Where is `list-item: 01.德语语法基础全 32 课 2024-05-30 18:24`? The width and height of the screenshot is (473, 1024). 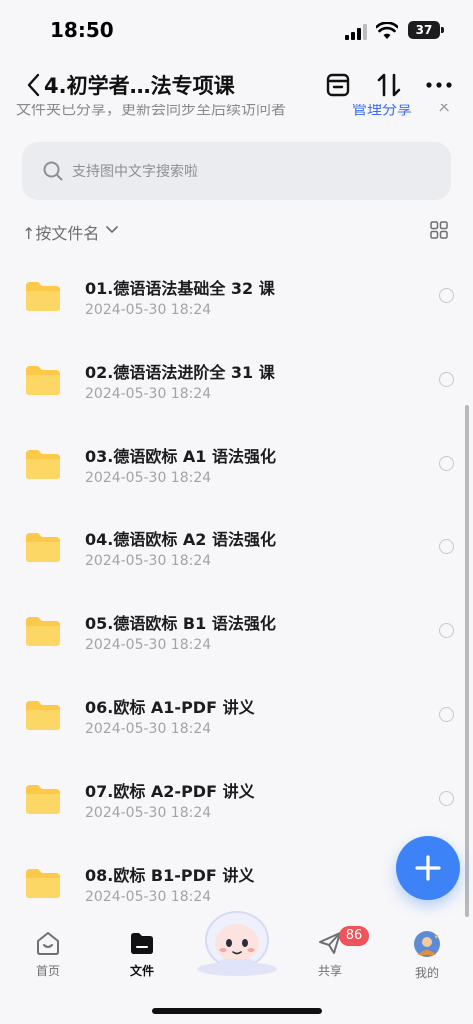
list-item: 01.德语语法基础全 32 课 2024-05-30 18:24 is located at coordinates (236, 286).